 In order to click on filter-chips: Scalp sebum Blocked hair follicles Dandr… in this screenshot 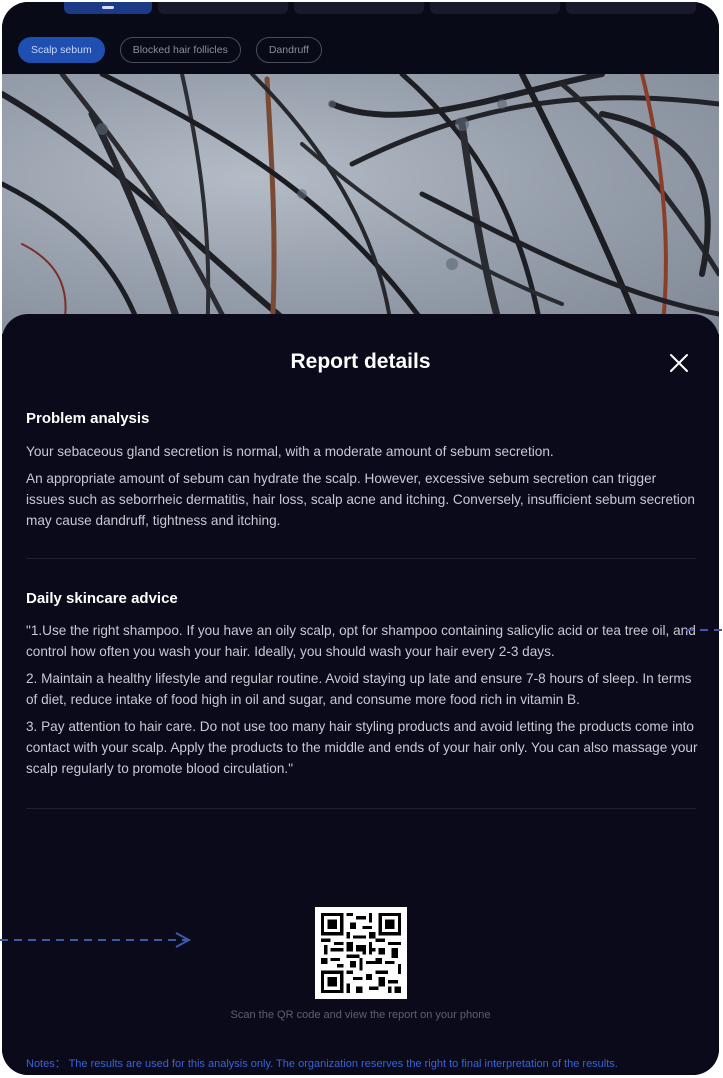, I will do `click(170, 50)`.